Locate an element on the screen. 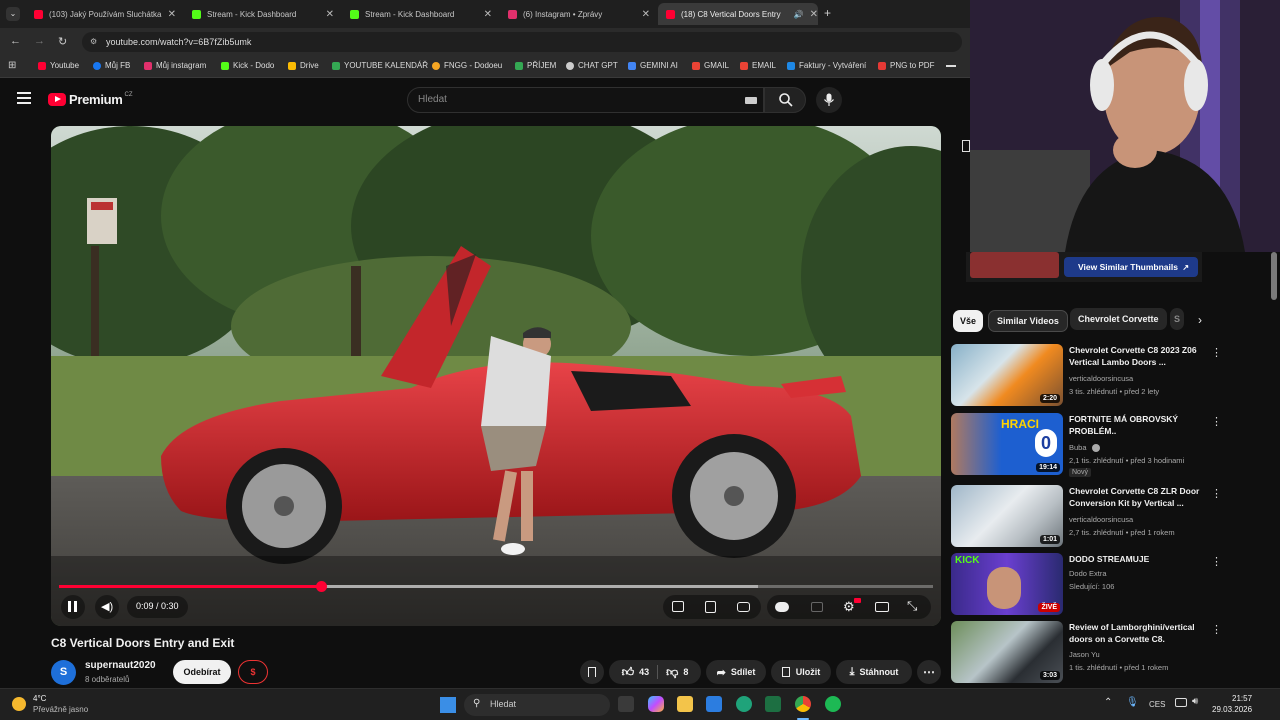 Image resolution: width=1280 pixels, height=720 pixels. back-icon: ← is located at coordinates (15, 41).